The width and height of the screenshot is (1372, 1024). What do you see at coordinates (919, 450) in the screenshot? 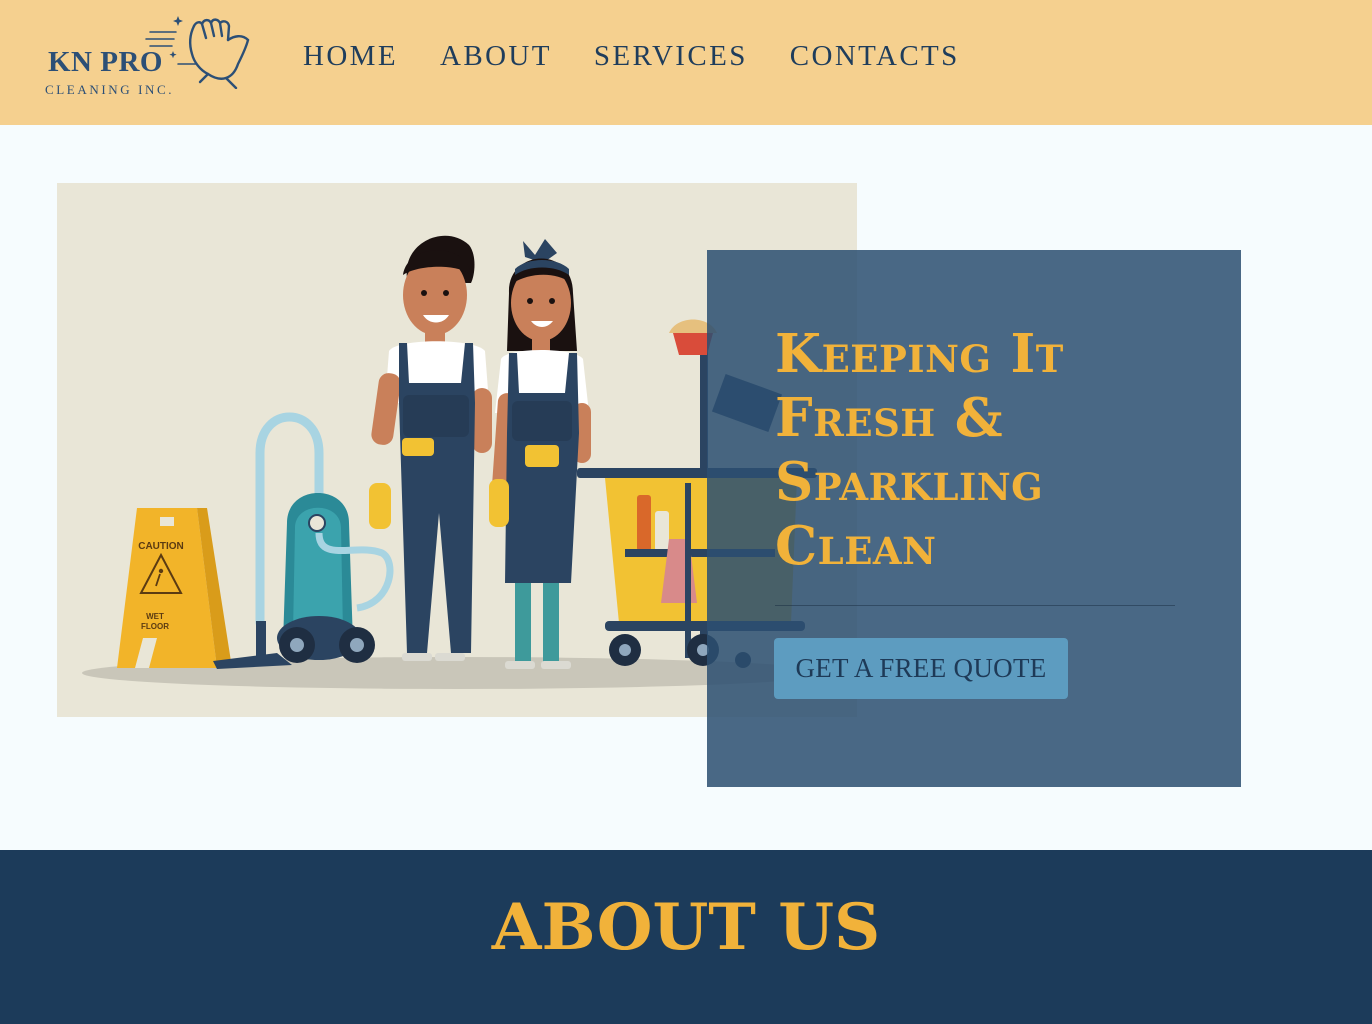
I see `hero-headline: Keeping It Fresh & Sparkling Clean` at bounding box center [919, 450].